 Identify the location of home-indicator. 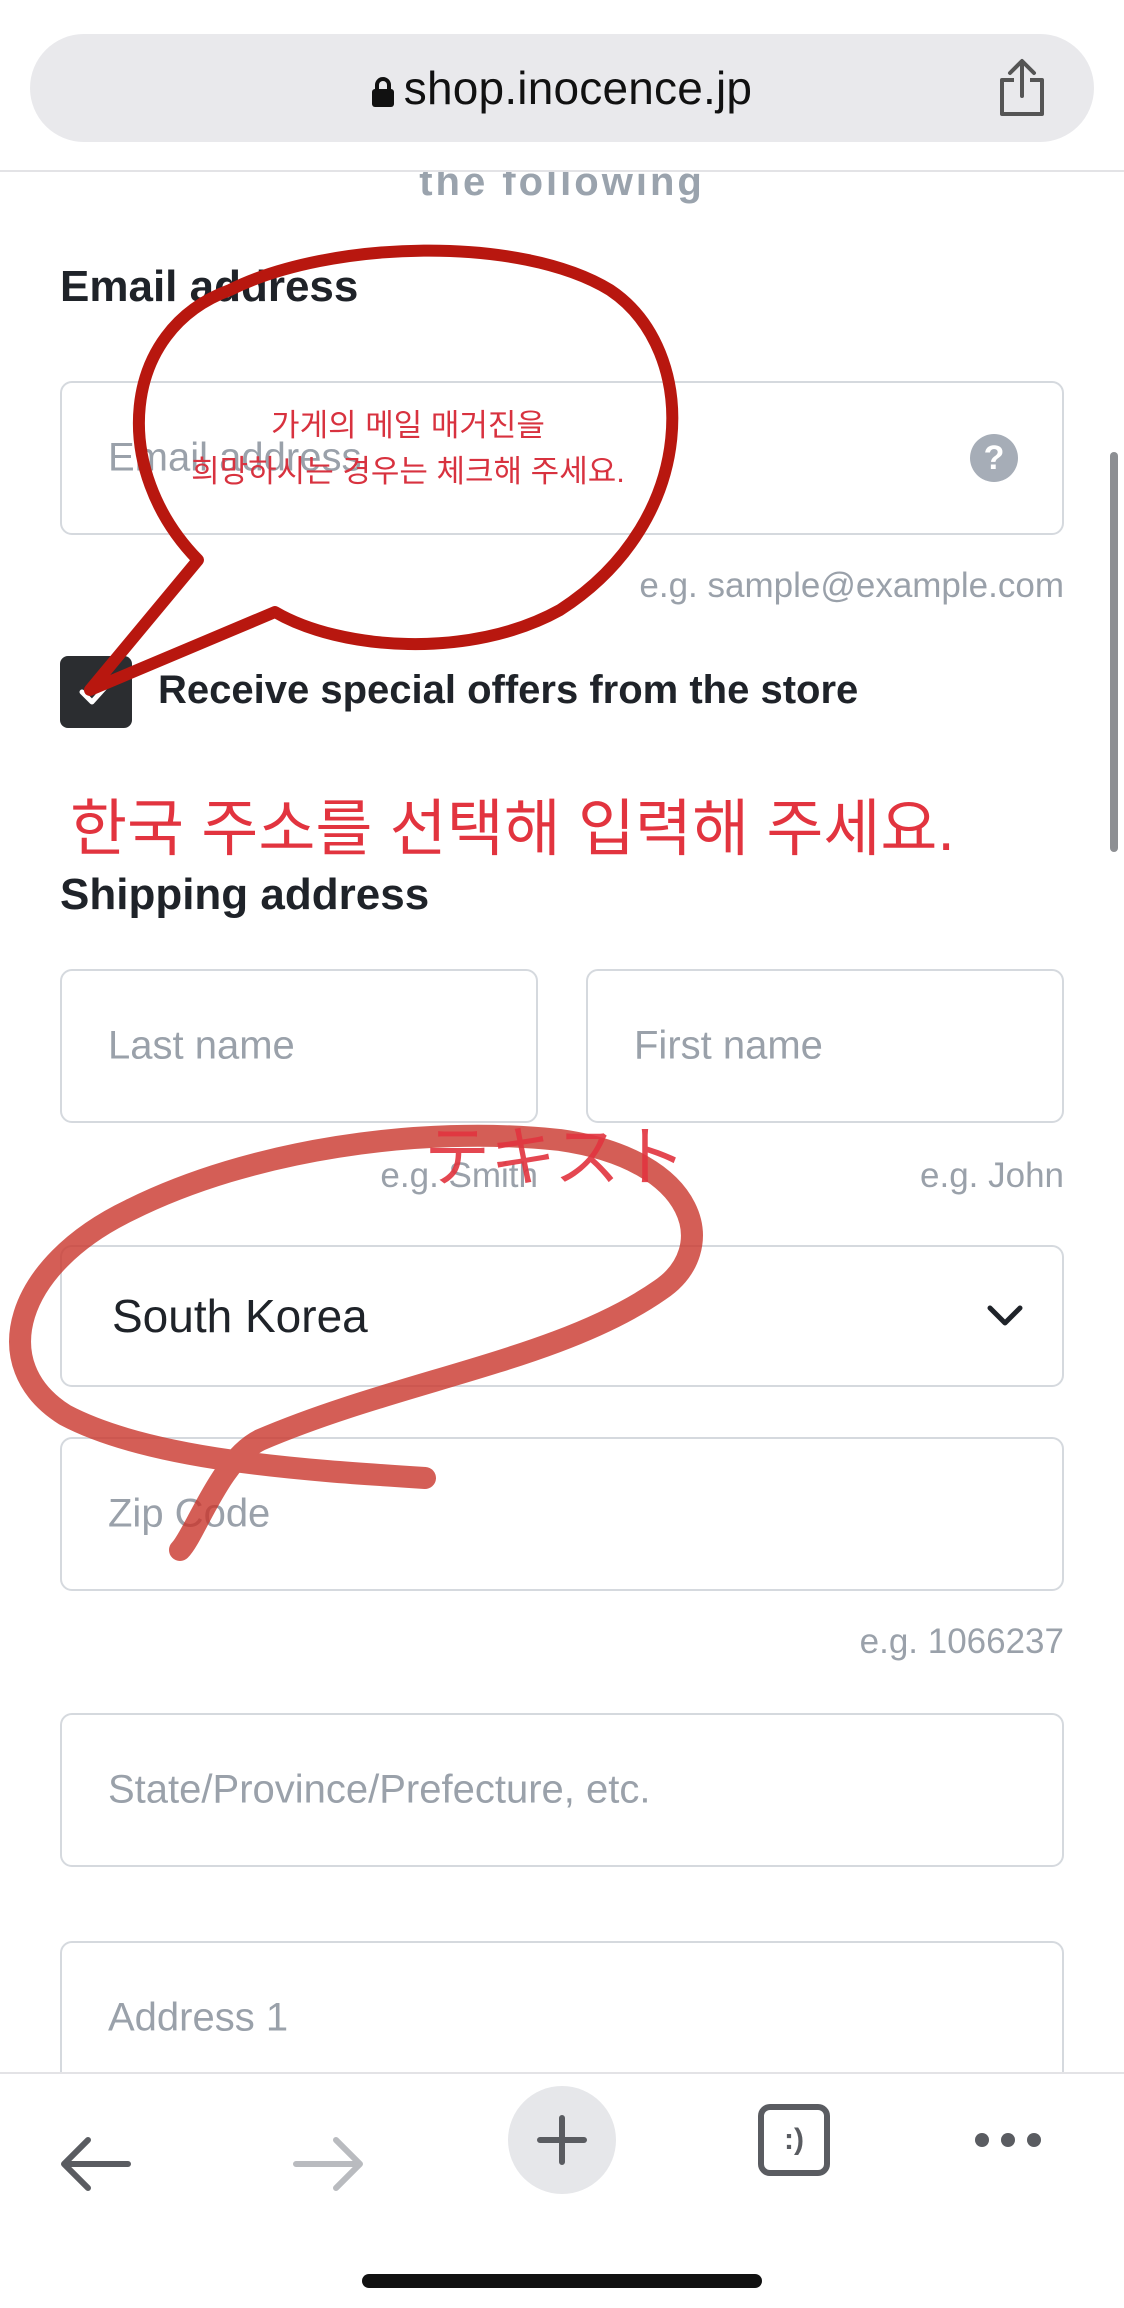
(562, 2281).